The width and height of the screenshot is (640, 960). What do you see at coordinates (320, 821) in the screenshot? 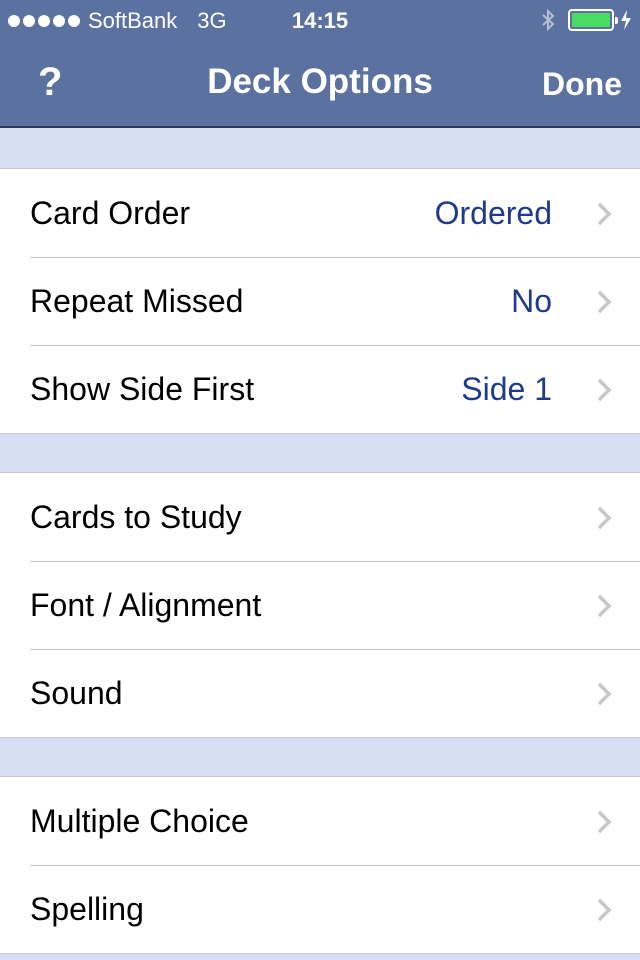
I see `row-multiple-choice: Multiple Choice` at bounding box center [320, 821].